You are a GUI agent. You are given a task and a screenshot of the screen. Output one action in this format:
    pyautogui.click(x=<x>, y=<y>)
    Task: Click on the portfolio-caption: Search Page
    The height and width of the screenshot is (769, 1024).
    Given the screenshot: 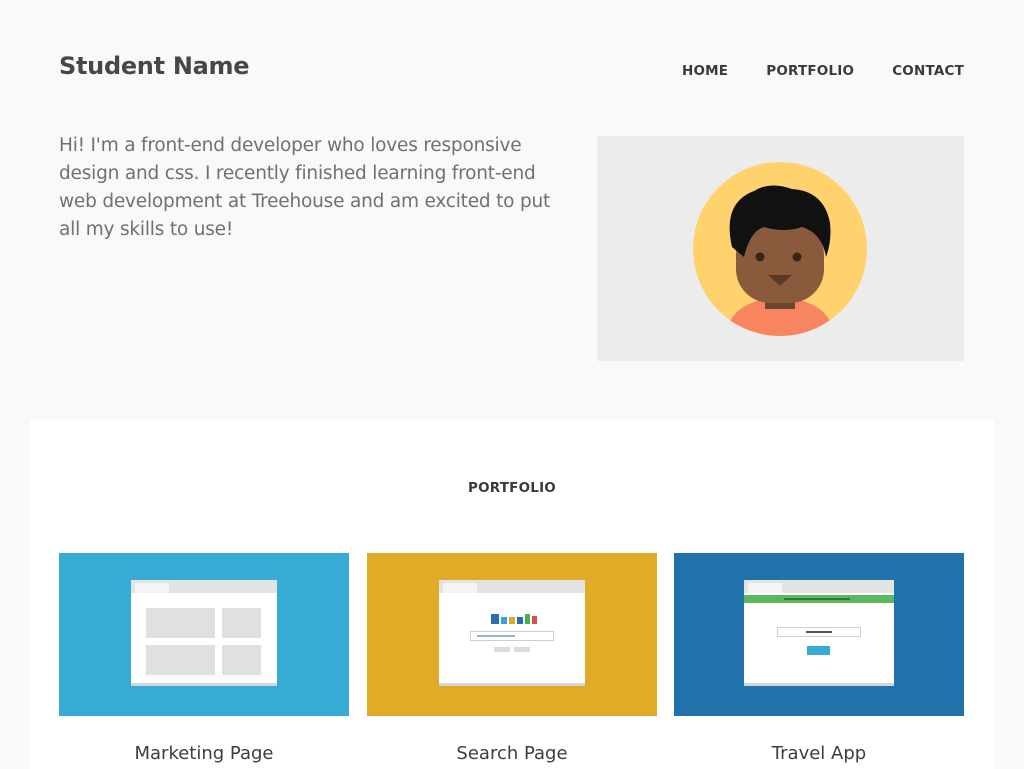 What is the action you would take?
    pyautogui.click(x=512, y=753)
    